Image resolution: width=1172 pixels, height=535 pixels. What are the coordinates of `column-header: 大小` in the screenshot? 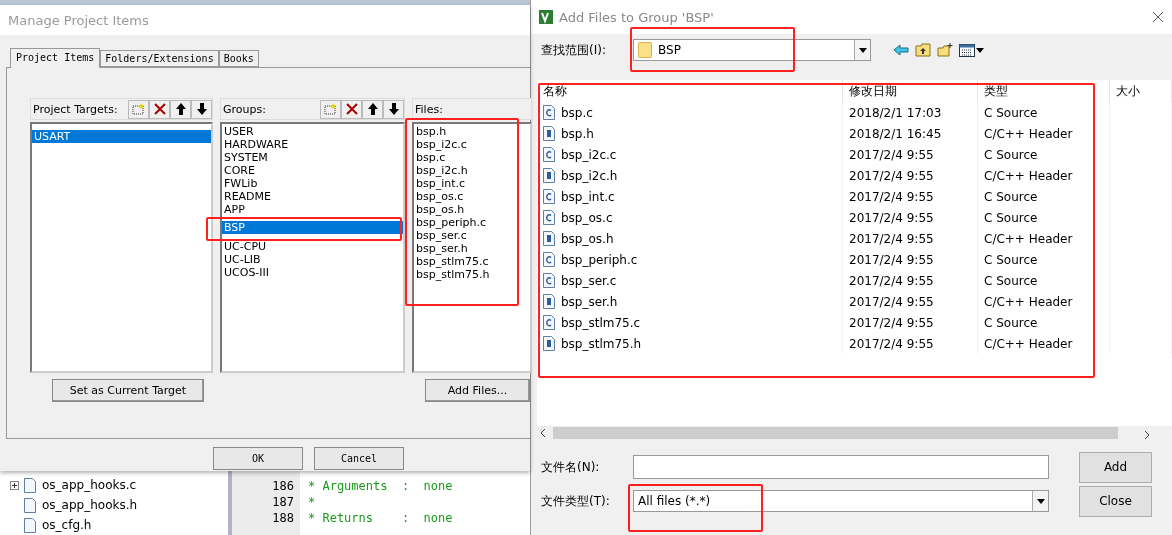 It's located at (1141, 91).